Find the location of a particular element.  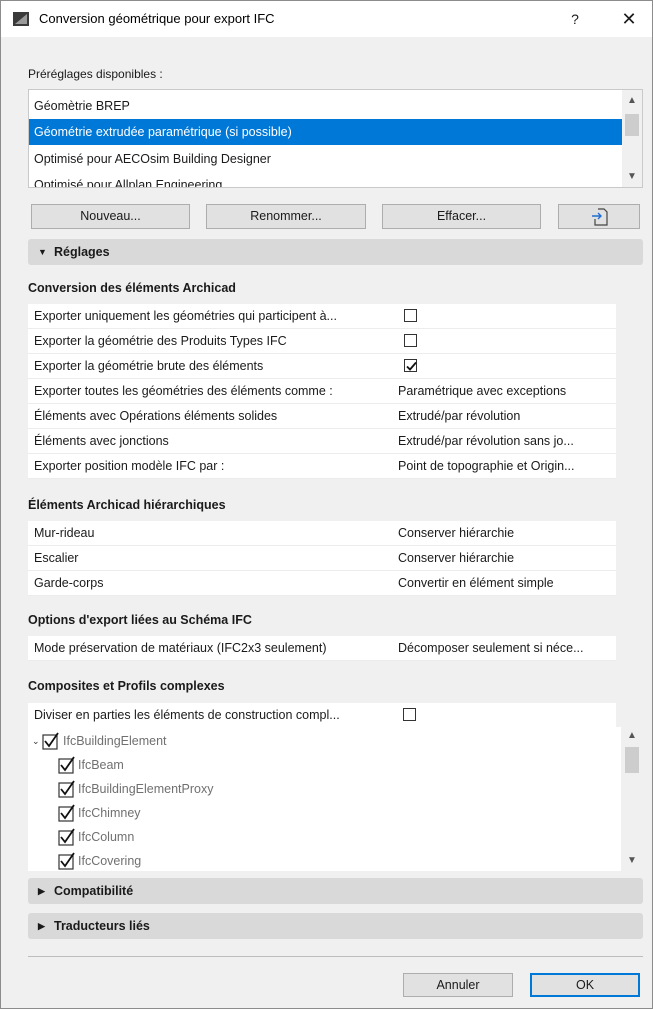

tree-label: IfcCovering is located at coordinates (110, 861).